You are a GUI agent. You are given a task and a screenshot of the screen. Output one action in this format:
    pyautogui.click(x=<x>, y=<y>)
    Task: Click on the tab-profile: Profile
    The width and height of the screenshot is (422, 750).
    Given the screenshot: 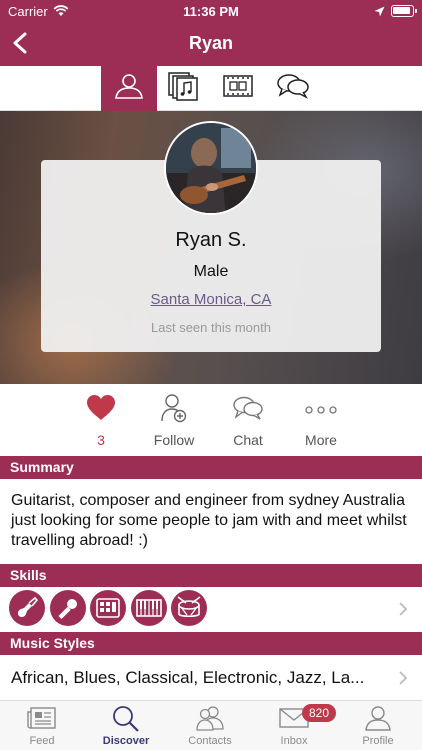 What is the action you would take?
    pyautogui.click(x=378, y=727)
    